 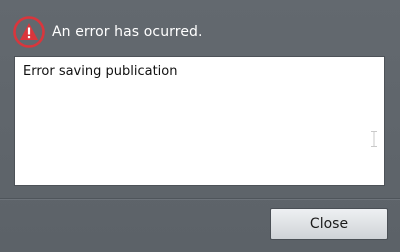 I want to click on separator, so click(x=200, y=198).